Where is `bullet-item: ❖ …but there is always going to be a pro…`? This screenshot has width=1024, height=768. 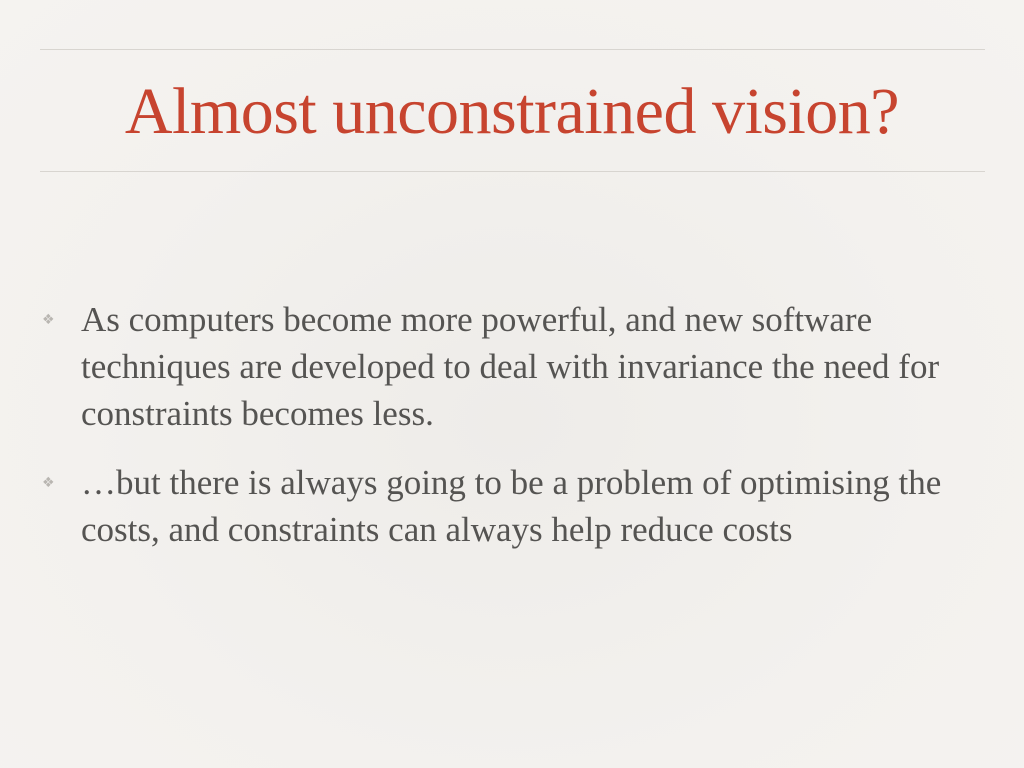
bullet-item: ❖ …but there is always going to be a pro… is located at coordinates (500, 506).